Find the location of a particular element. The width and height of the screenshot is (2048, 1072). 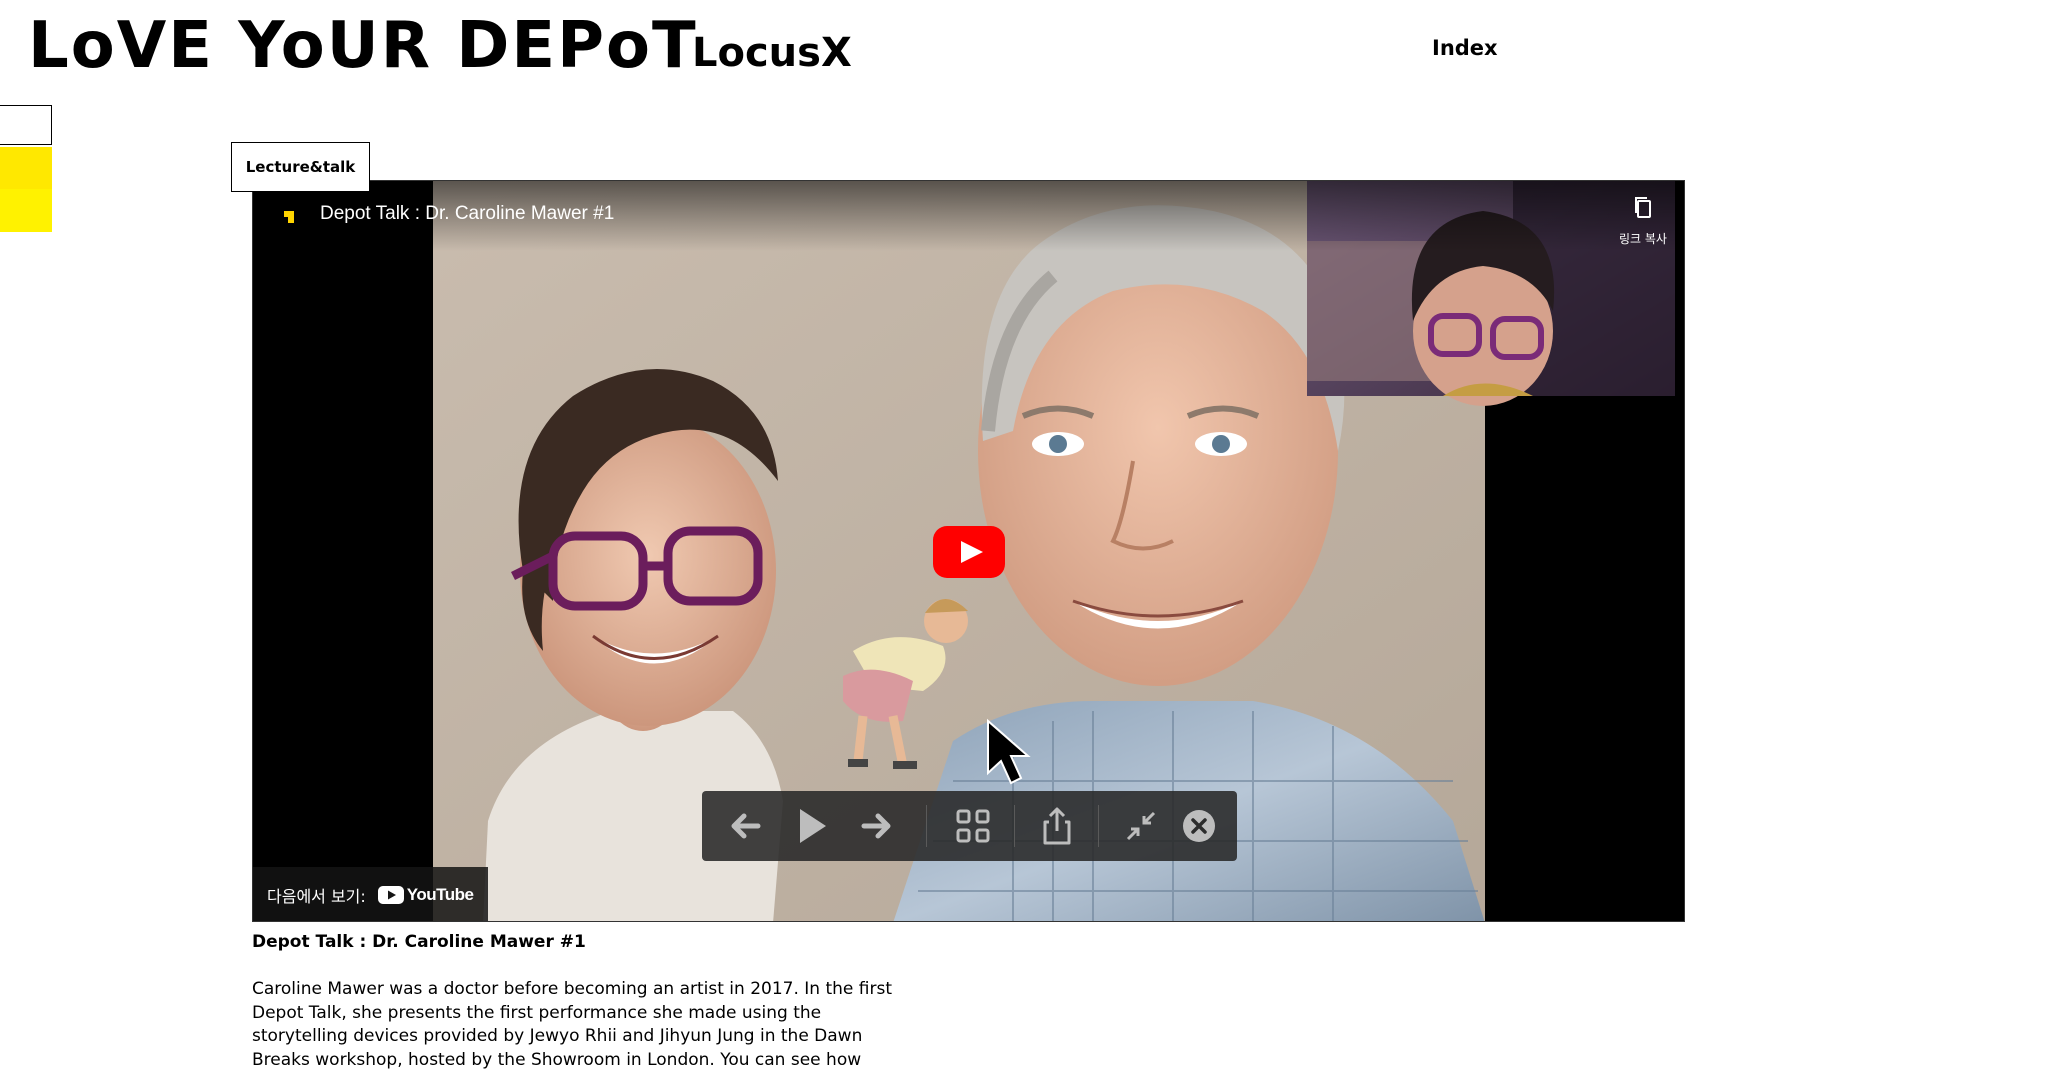

side-menu-box is located at coordinates (26, 125).